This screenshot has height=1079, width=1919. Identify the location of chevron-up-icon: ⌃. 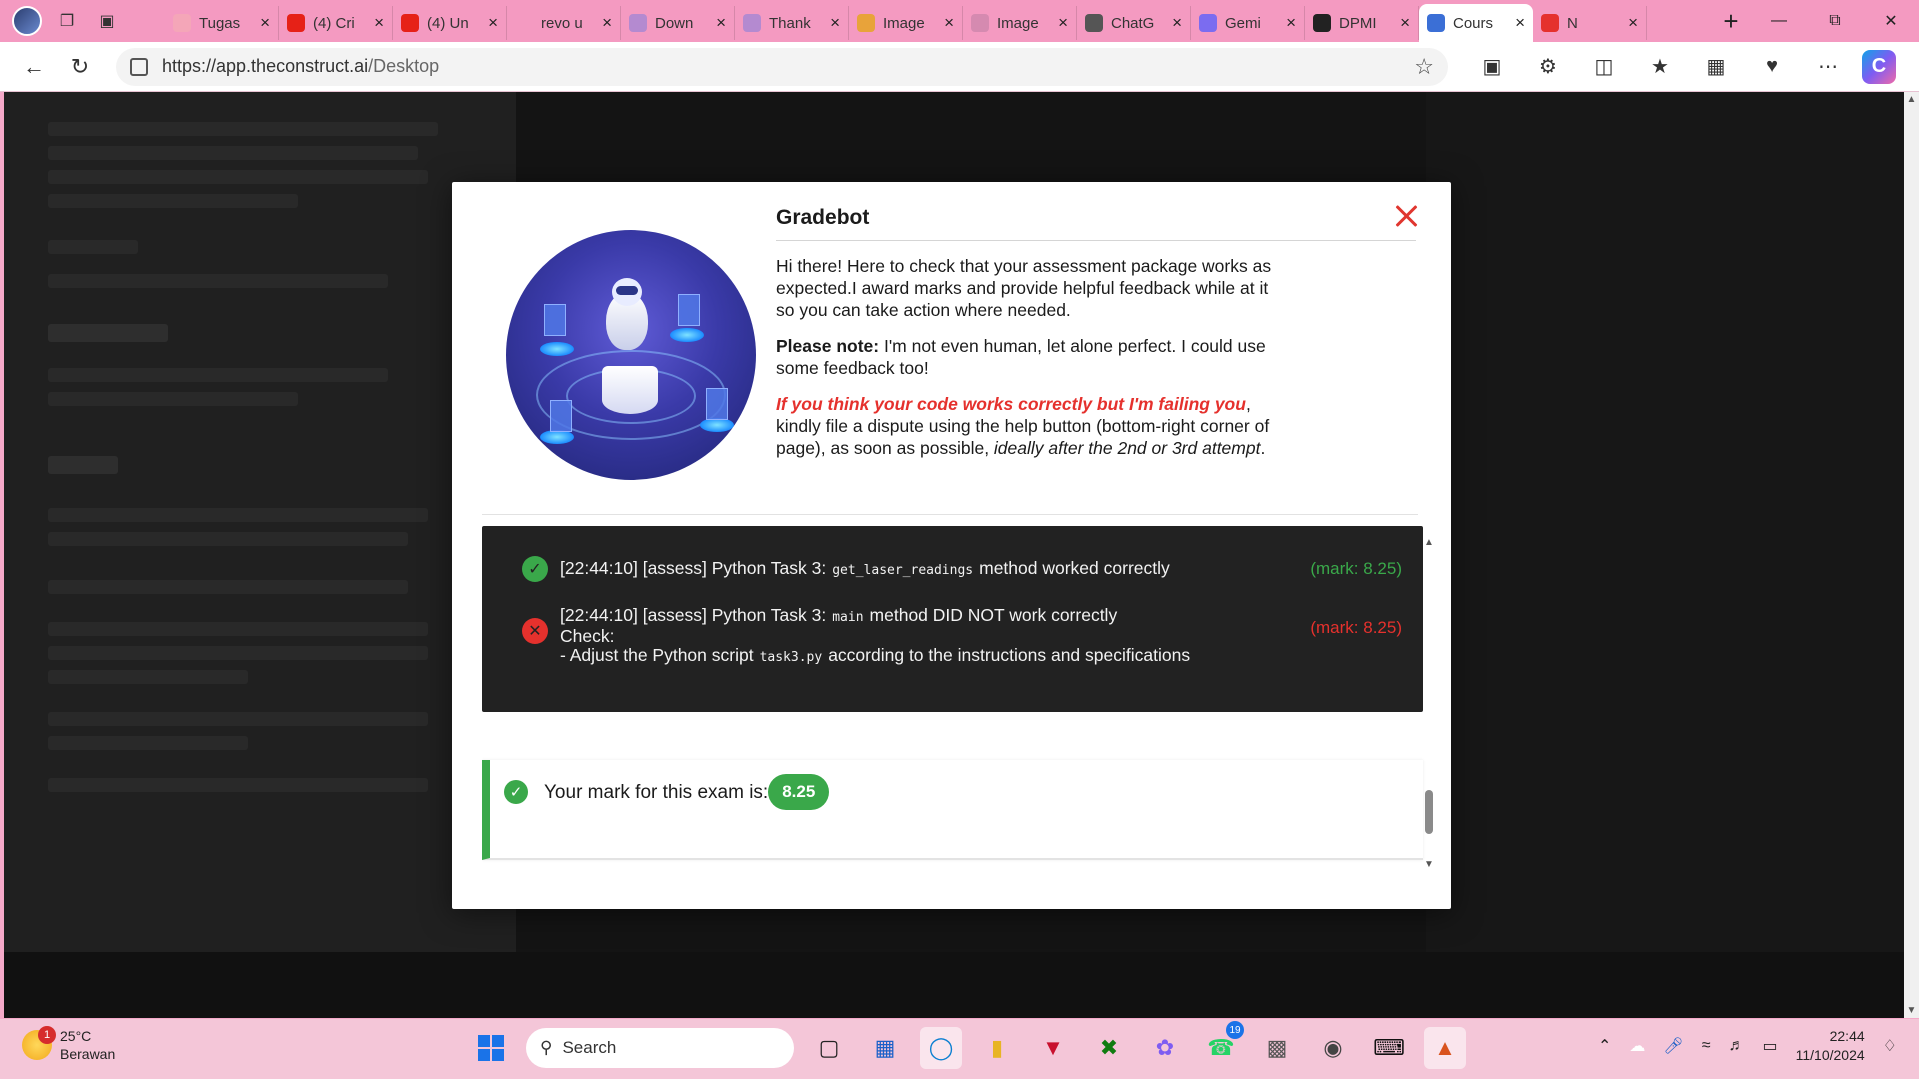
(1604, 1046).